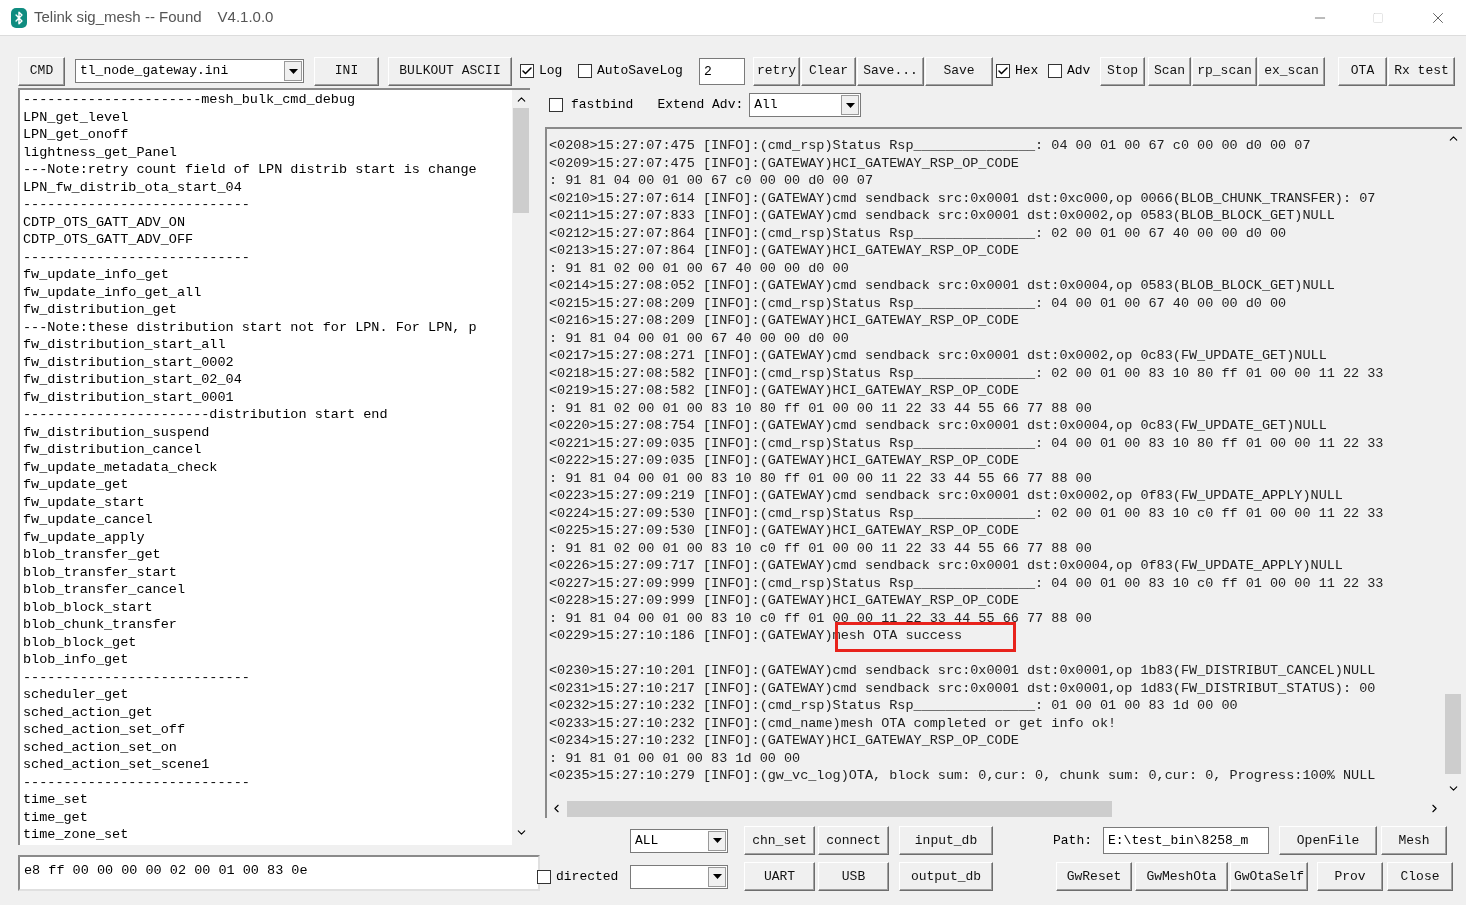 The width and height of the screenshot is (1466, 905). What do you see at coordinates (267, 152) in the screenshot?
I see `list-item: lightness_get_Panel` at bounding box center [267, 152].